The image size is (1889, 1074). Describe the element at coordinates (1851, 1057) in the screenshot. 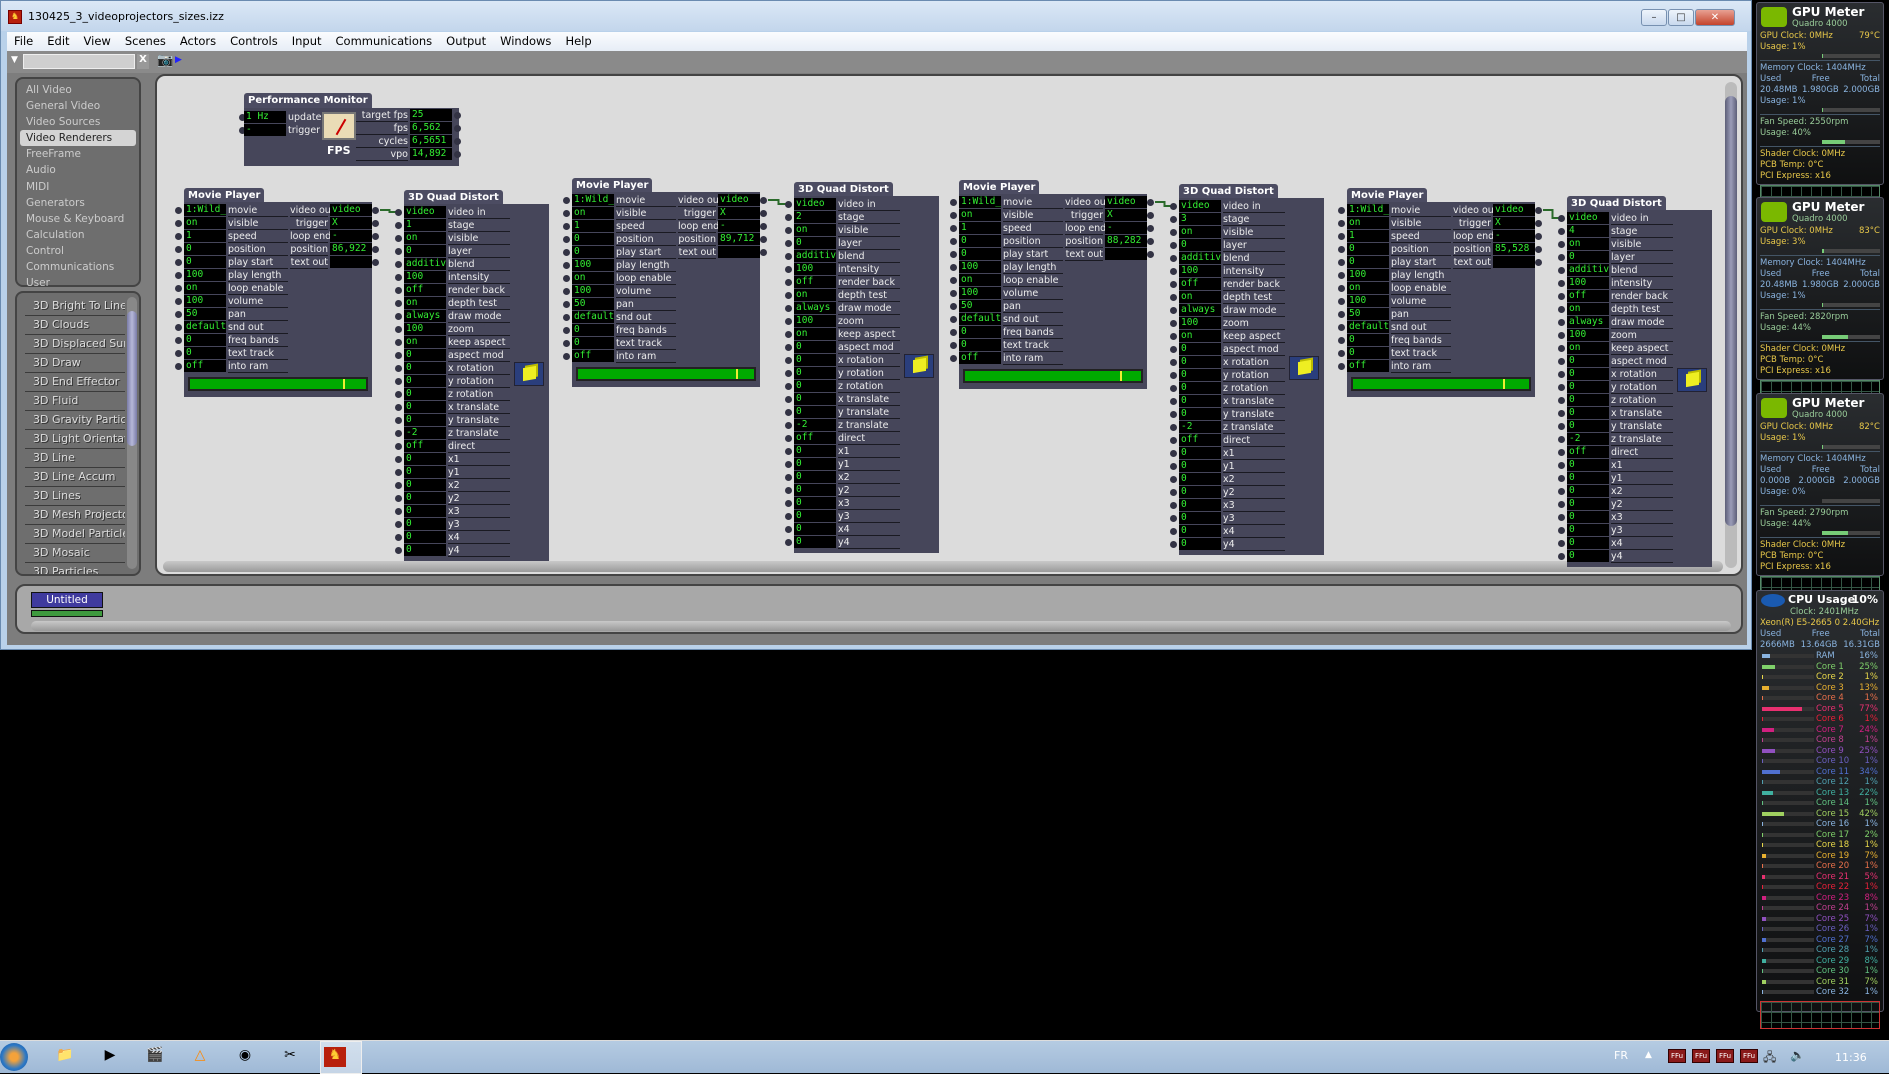

I see `clock: 11:36` at that location.